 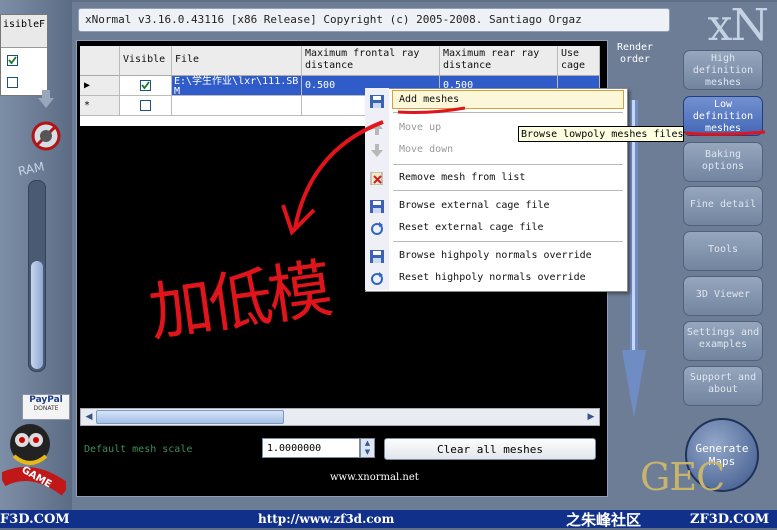 What do you see at coordinates (725, 133) in the screenshot?
I see `underline-low-definition` at bounding box center [725, 133].